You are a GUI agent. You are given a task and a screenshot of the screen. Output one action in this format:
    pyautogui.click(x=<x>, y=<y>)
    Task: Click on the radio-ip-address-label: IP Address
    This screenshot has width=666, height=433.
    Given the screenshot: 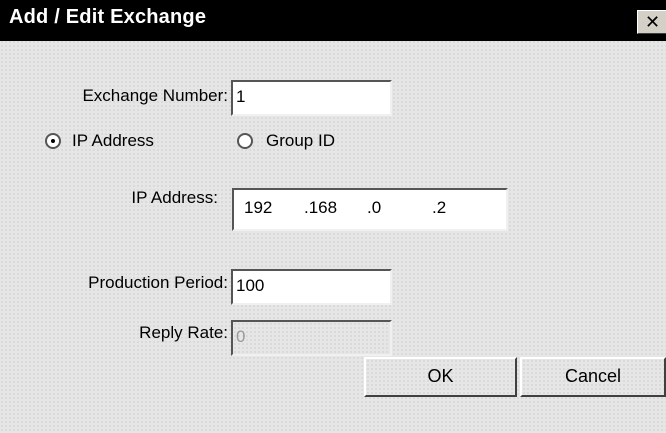 What is the action you would take?
    pyautogui.click(x=113, y=141)
    